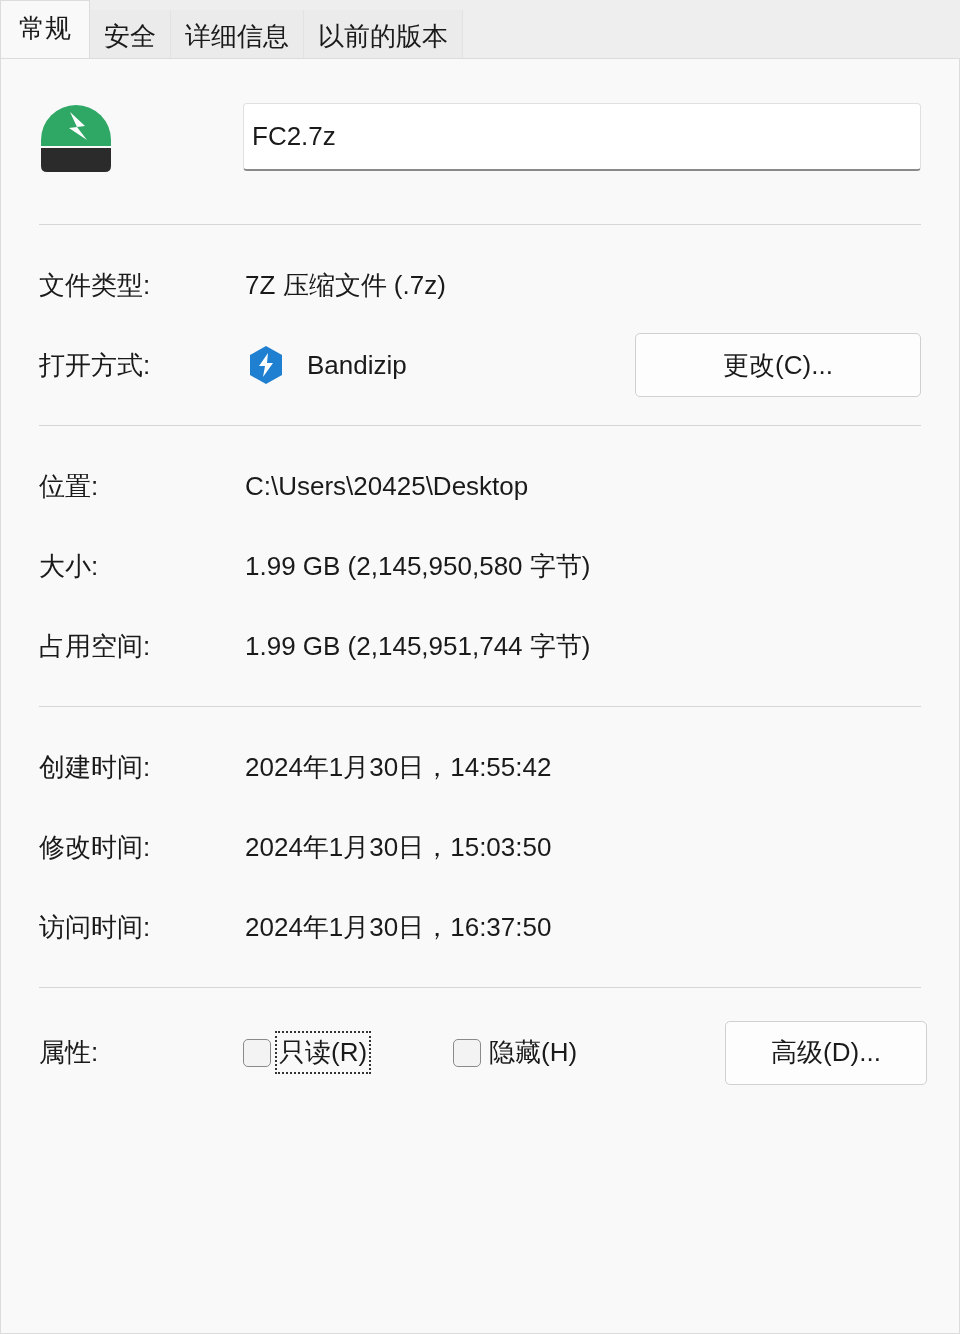  What do you see at coordinates (418, 646) in the screenshot?
I see `field-value: 1.99 GB (2,145,951,744 字节)` at bounding box center [418, 646].